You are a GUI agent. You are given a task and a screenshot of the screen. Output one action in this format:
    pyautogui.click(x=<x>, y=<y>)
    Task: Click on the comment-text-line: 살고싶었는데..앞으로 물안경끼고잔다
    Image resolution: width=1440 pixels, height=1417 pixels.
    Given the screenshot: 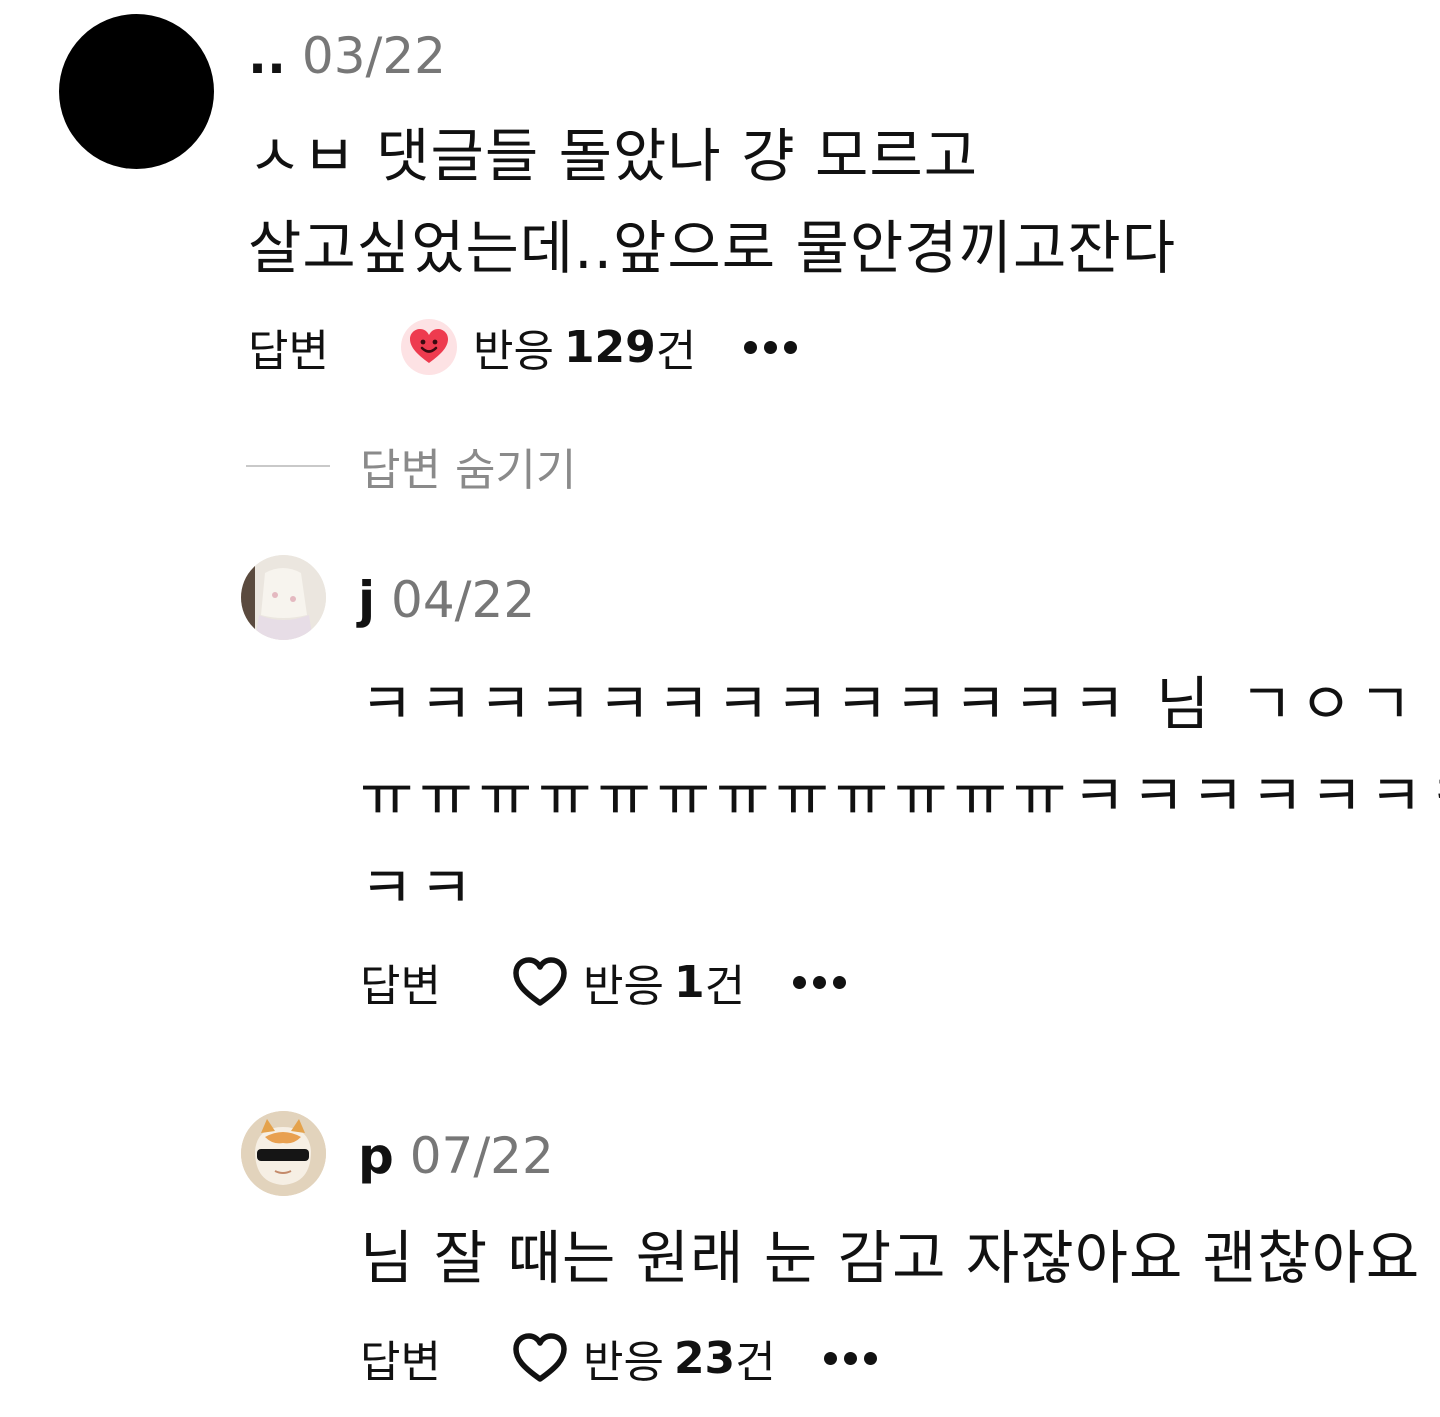 What is the action you would take?
    pyautogui.click(x=712, y=248)
    